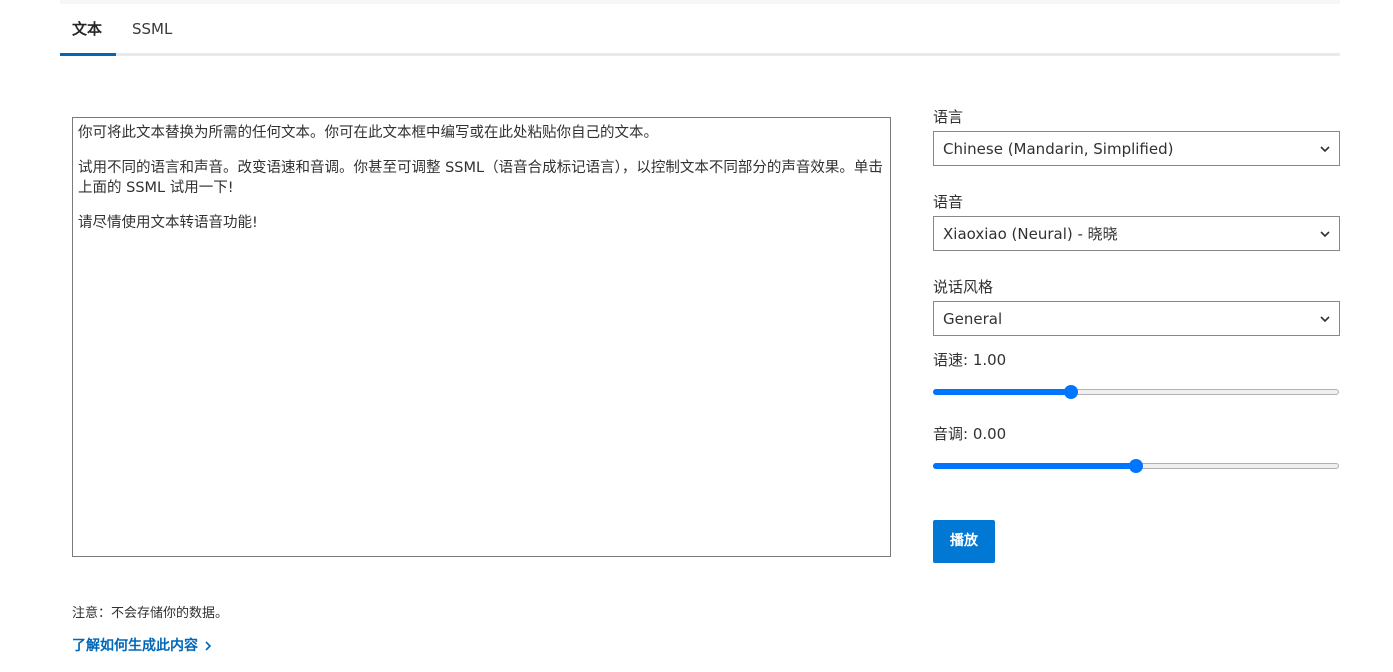  I want to click on language-label: 语言, so click(948, 117).